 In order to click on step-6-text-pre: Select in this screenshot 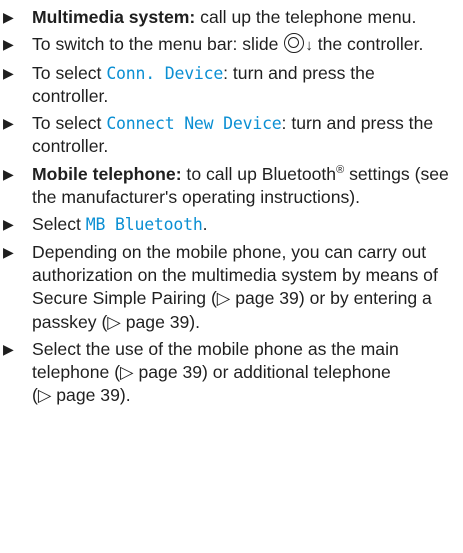, I will do `click(59, 224)`.